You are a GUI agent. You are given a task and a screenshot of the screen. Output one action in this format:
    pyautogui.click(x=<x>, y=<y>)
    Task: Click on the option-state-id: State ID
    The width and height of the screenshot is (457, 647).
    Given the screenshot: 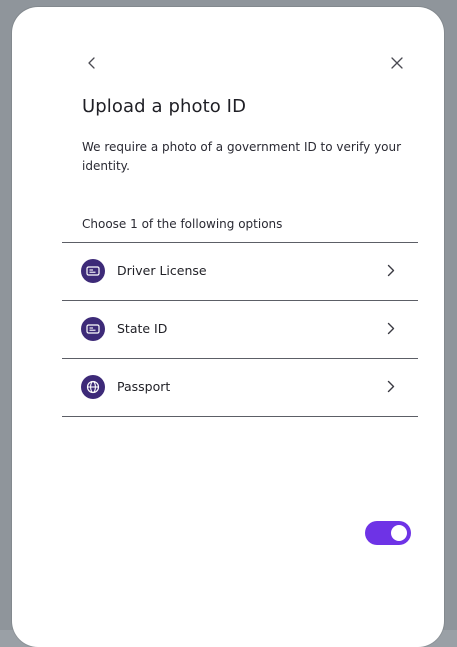 What is the action you would take?
    pyautogui.click(x=240, y=330)
    